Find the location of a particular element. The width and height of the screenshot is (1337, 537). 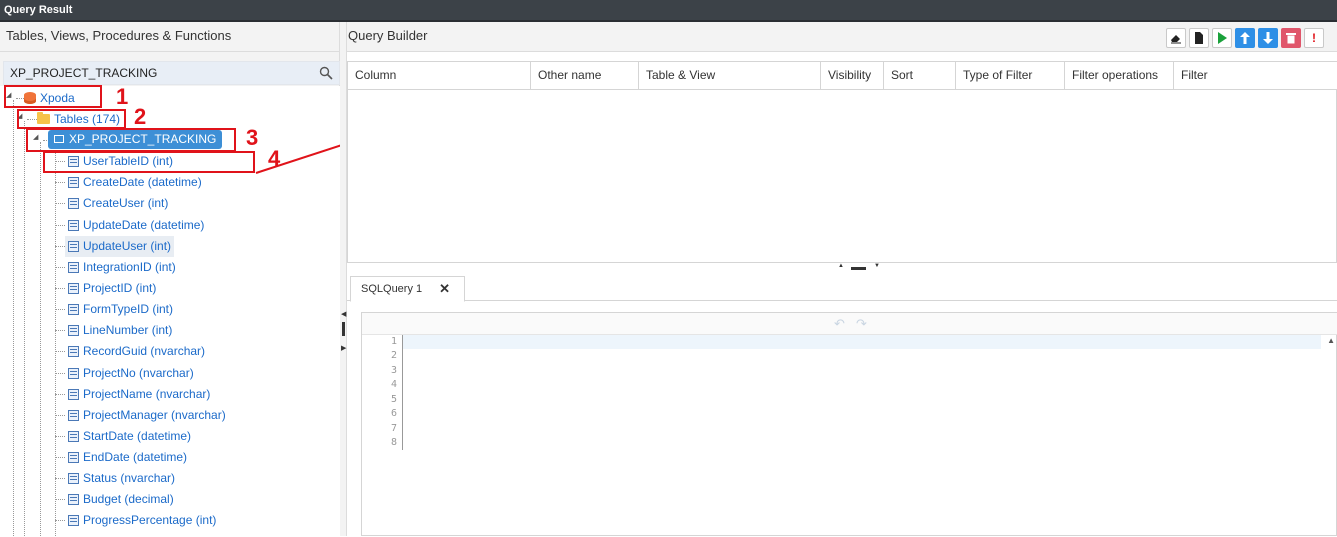

horizontal-splitter: ▲ ▼ is located at coordinates (842, 269).